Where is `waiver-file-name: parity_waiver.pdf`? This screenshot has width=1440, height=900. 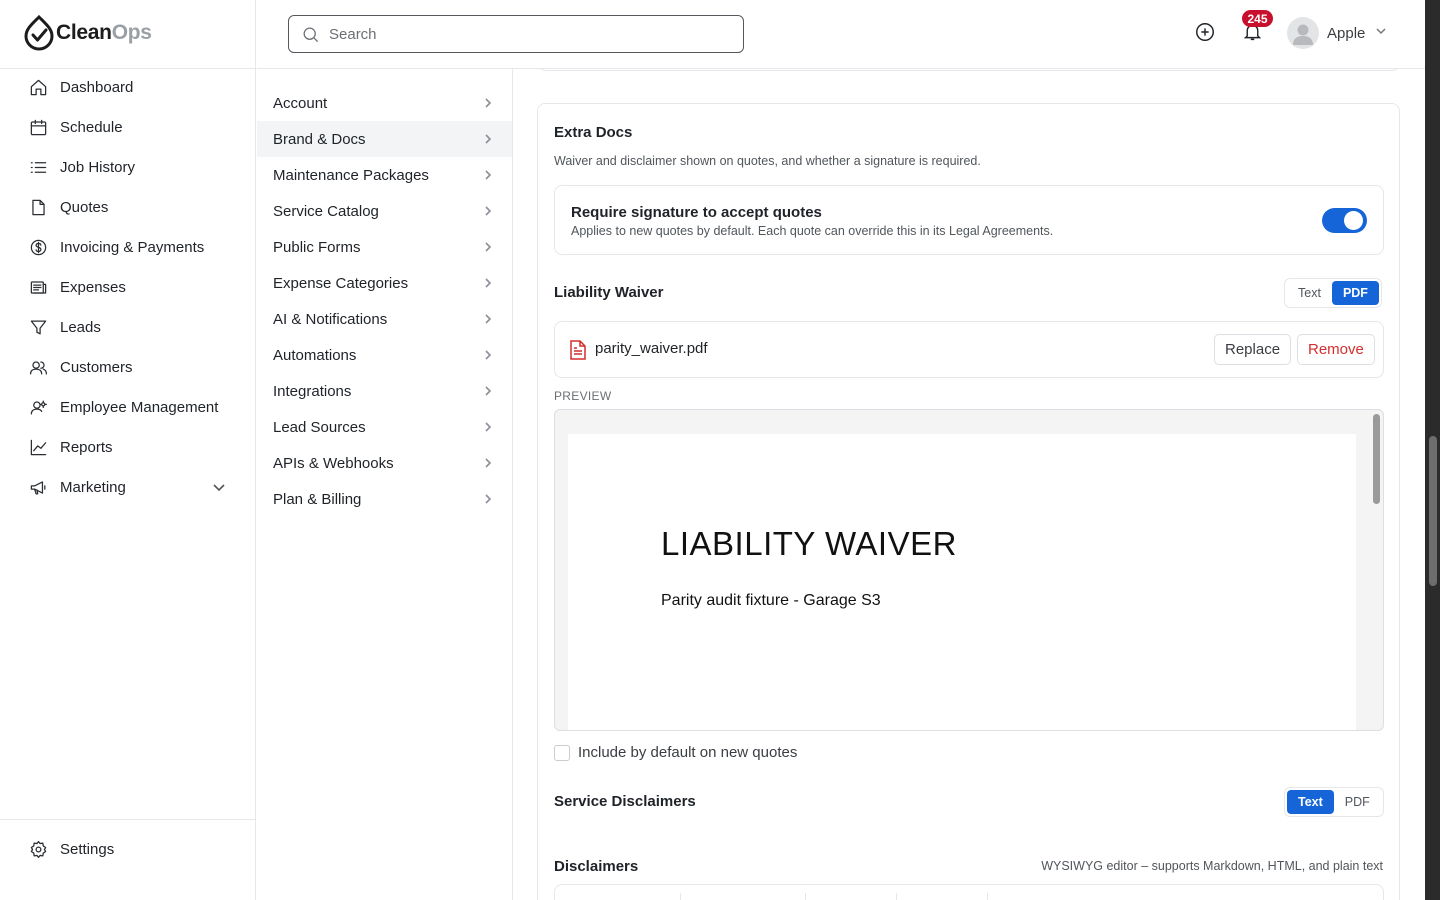 waiver-file-name: parity_waiver.pdf is located at coordinates (651, 348).